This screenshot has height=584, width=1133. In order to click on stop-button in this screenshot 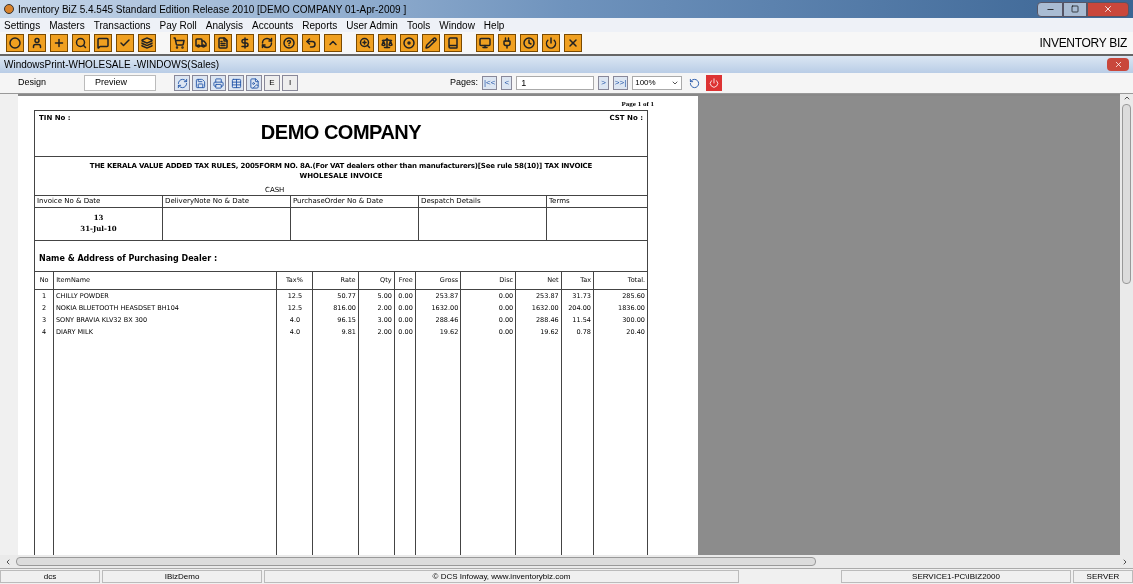, I will do `click(714, 83)`.